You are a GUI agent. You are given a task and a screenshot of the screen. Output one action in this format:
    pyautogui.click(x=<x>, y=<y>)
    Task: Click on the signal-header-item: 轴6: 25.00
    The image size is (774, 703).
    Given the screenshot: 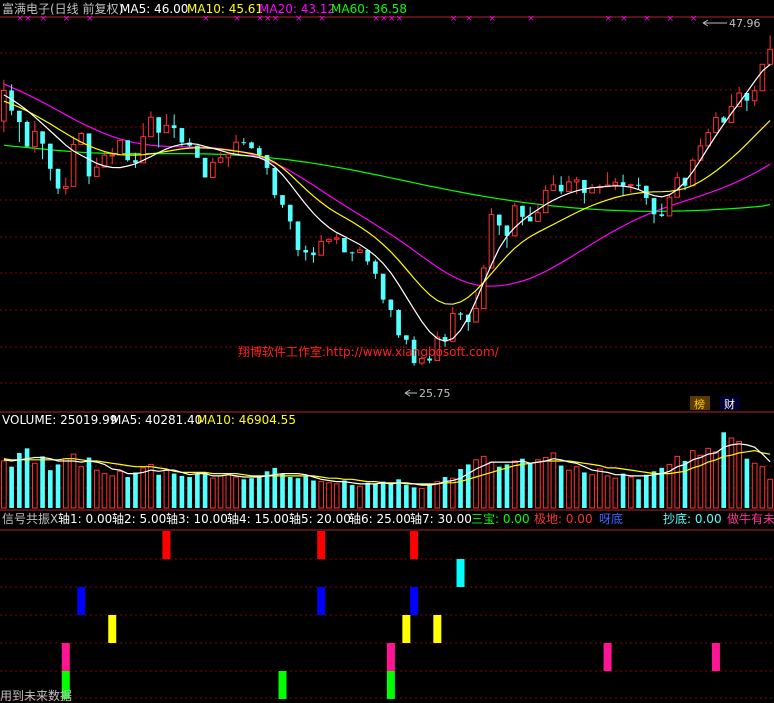 What is the action you would take?
    pyautogui.click(x=380, y=518)
    